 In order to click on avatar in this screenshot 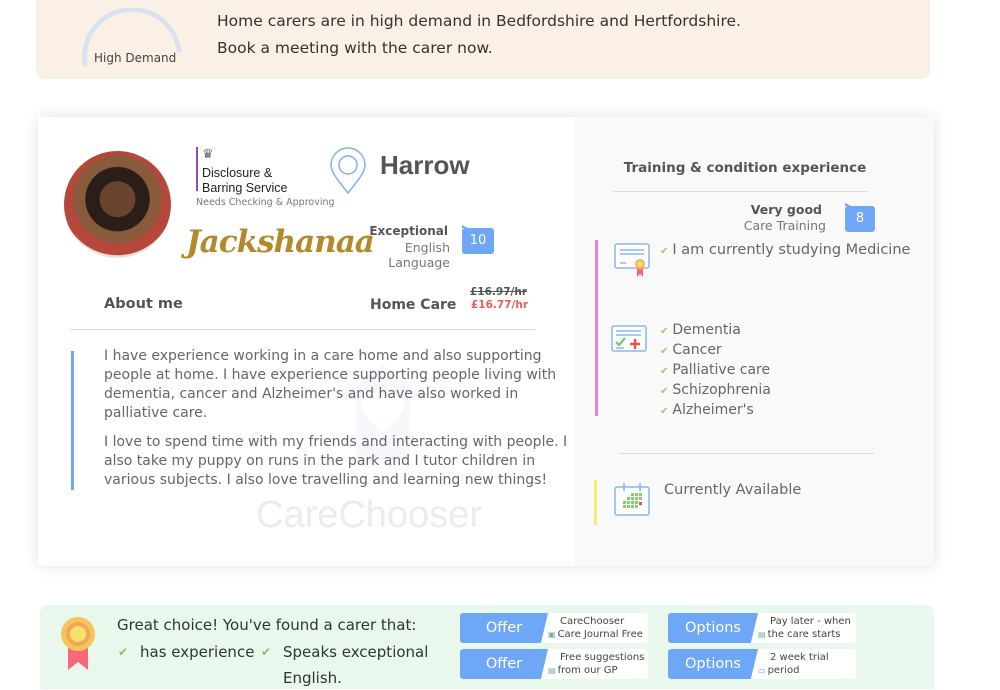, I will do `click(117, 204)`.